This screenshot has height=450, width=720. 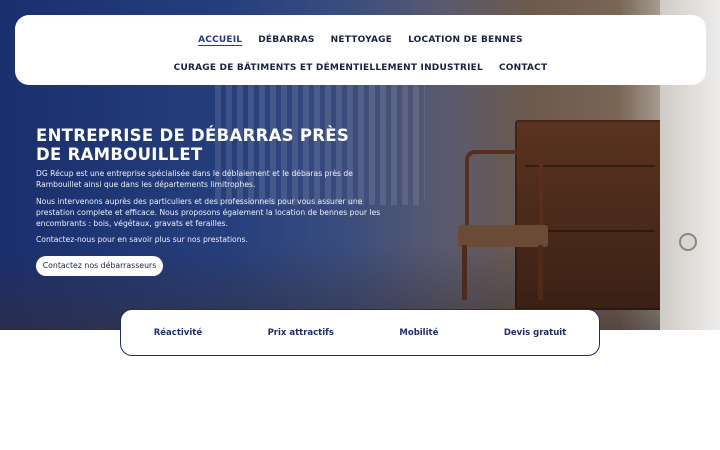 I want to click on nav-link-contact: CONTACT, so click(x=523, y=68).